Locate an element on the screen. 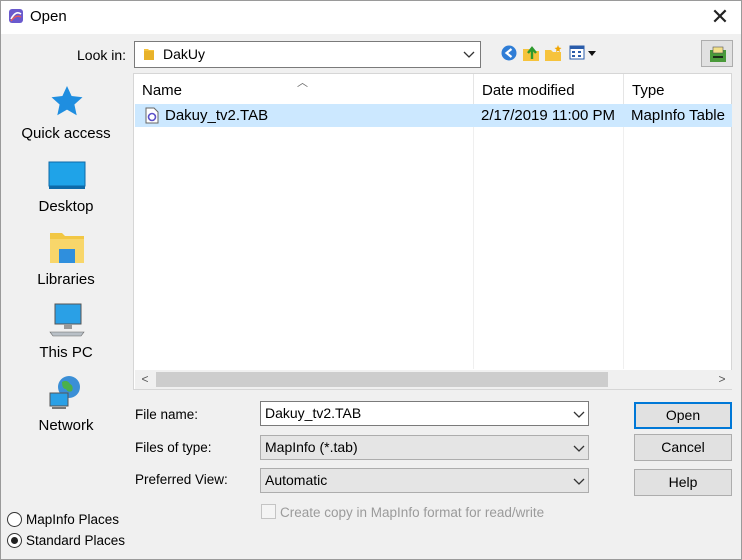  extra-tool-icon is located at coordinates (718, 54).